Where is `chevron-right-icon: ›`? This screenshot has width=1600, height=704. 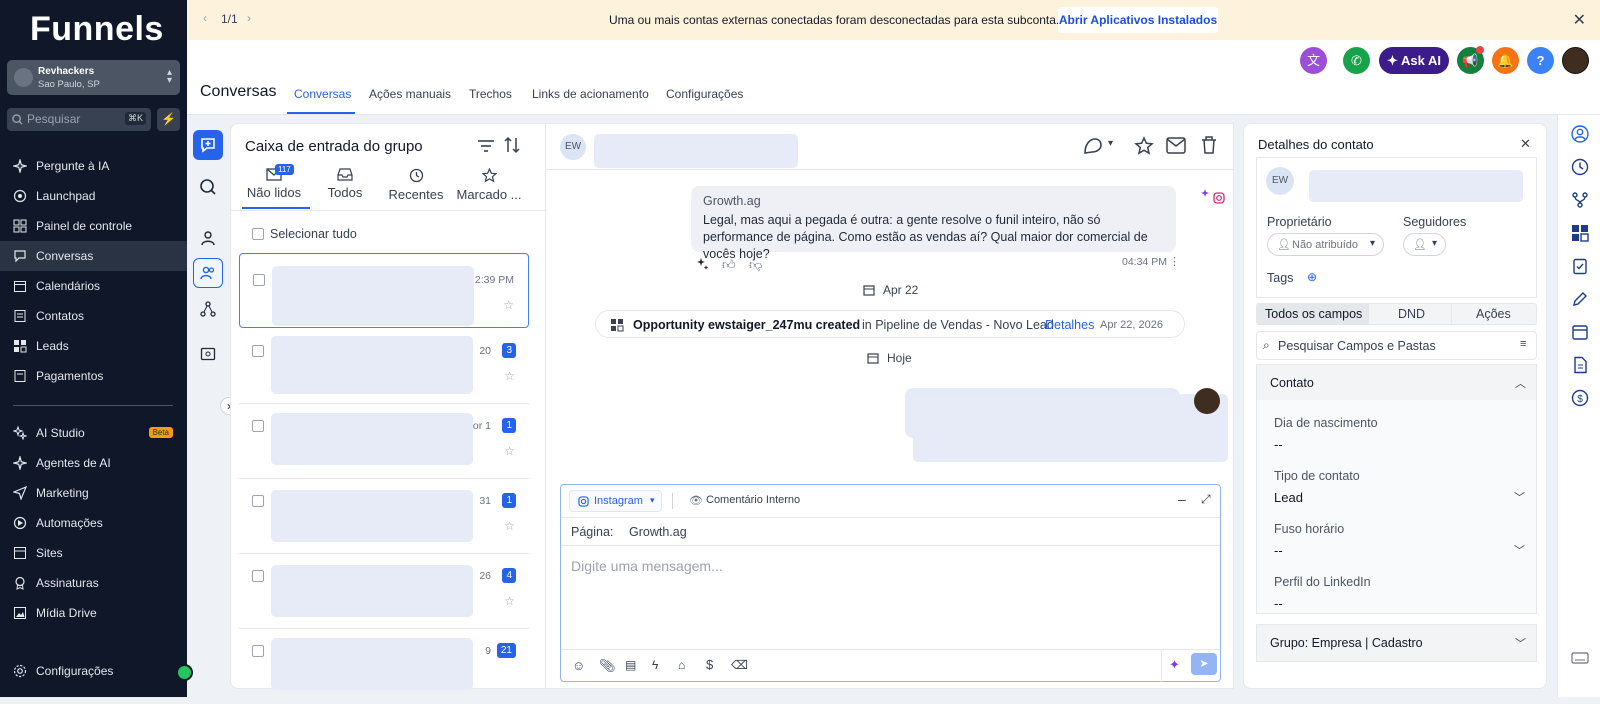 chevron-right-icon: › is located at coordinates (249, 18).